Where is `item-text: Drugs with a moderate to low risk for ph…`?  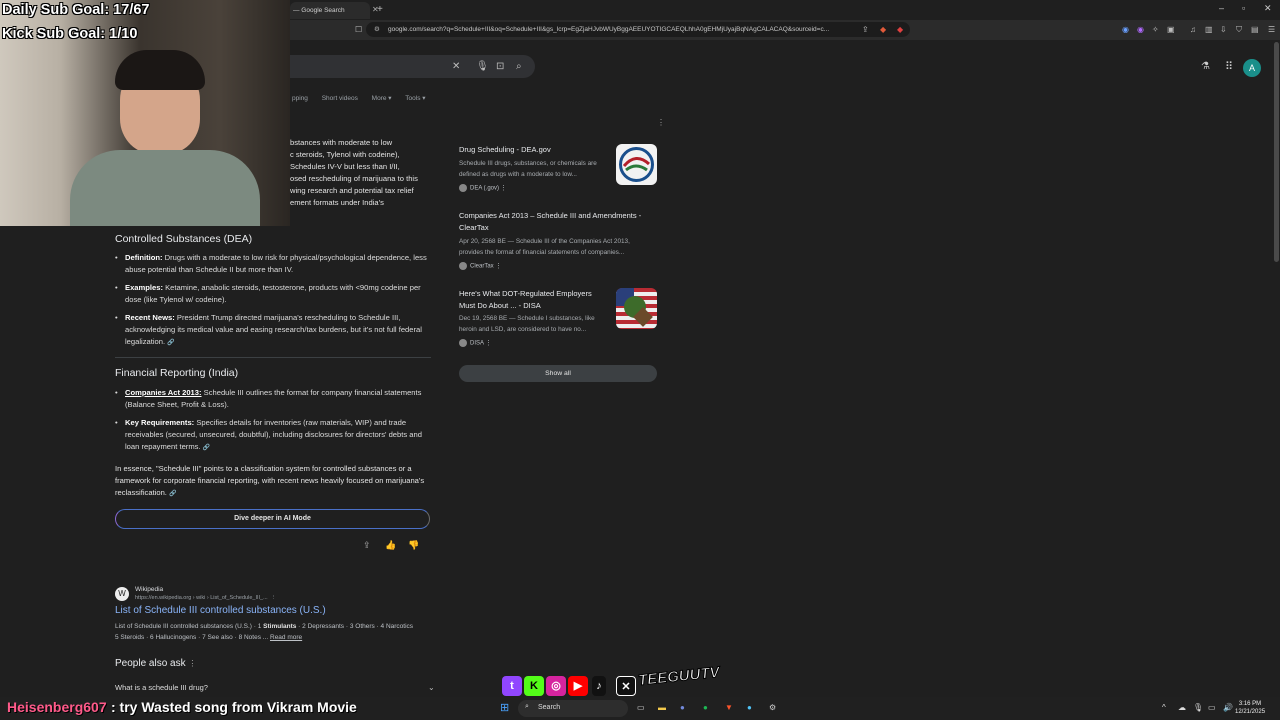
item-text: Drugs with a moderate to low risk for ph… is located at coordinates (276, 263).